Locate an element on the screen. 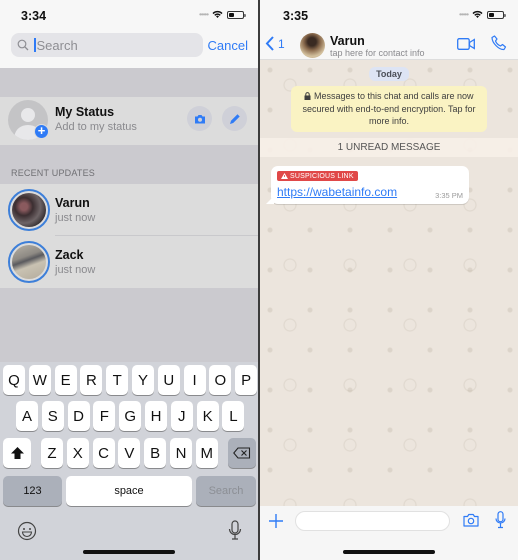 The image size is (518, 560). text-cursor is located at coordinates (35, 45).